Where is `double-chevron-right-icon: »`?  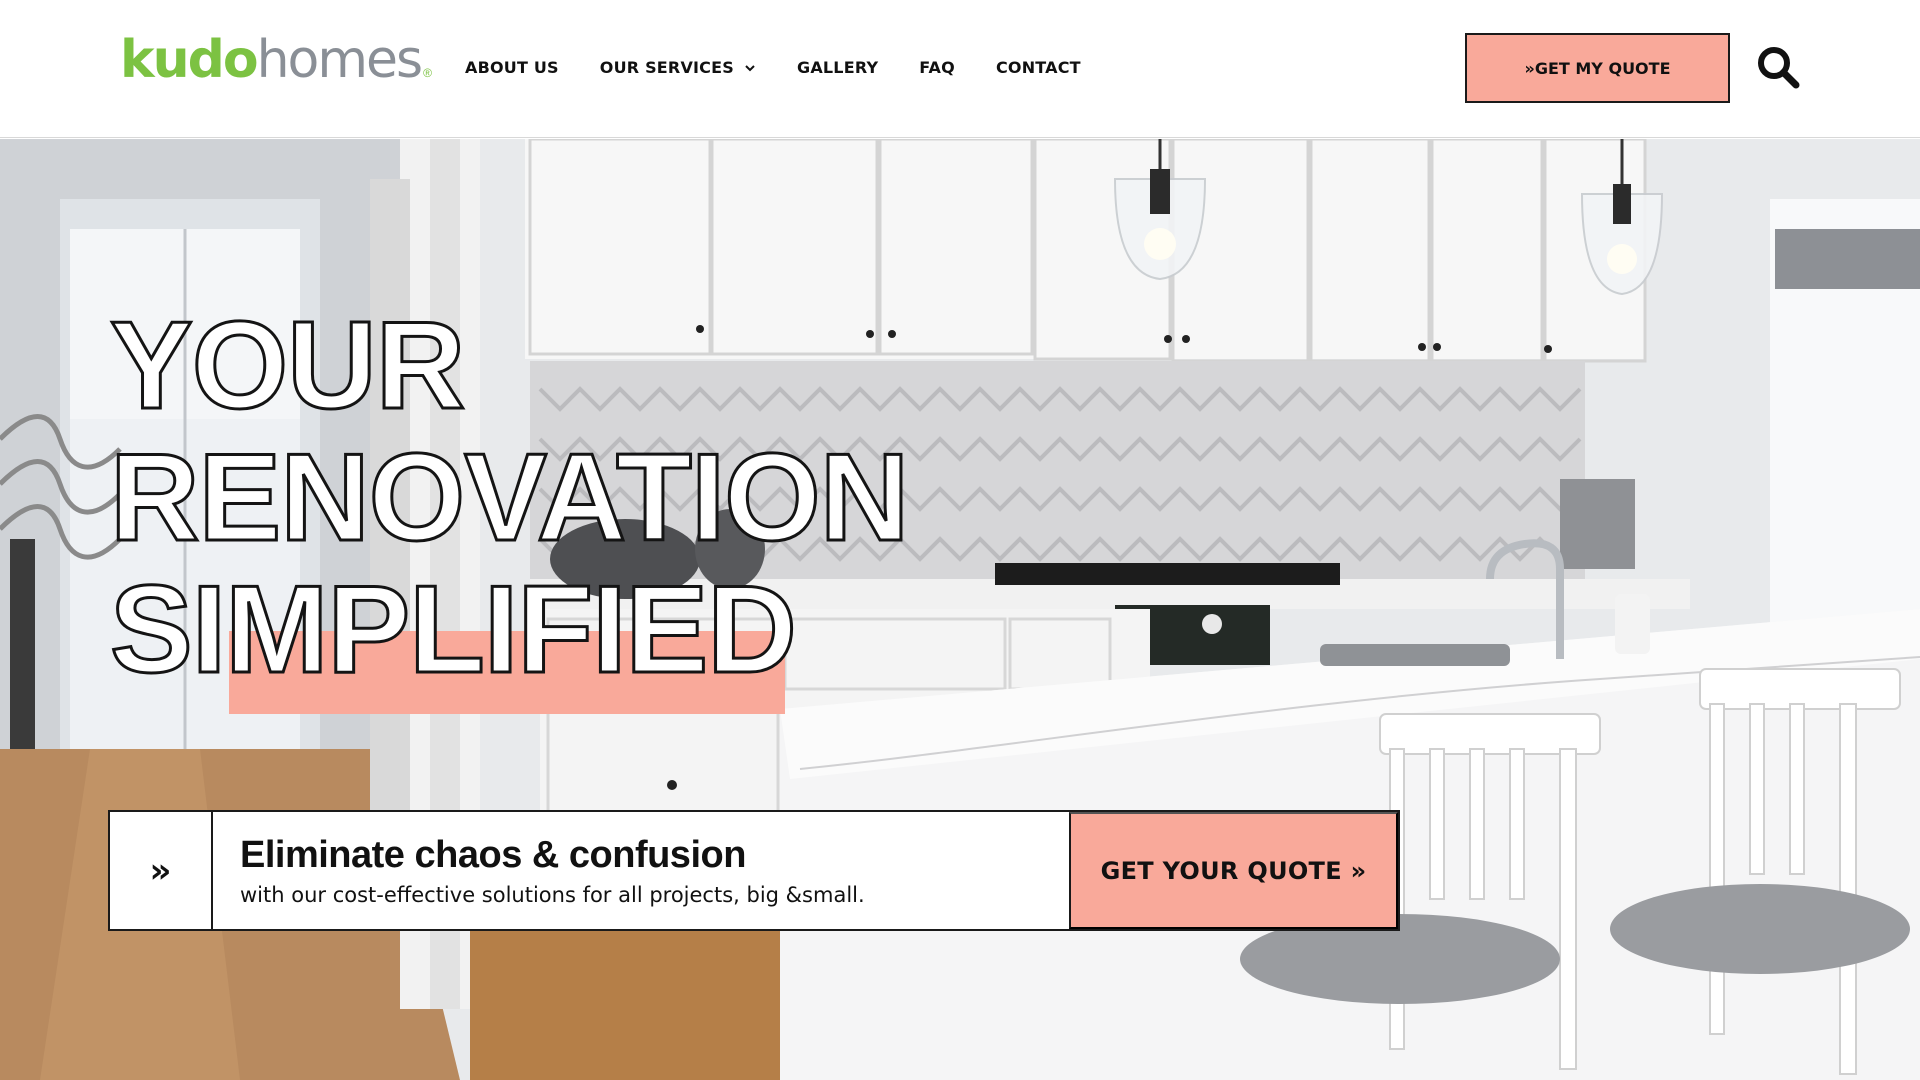 double-chevron-right-icon: » is located at coordinates (161, 870).